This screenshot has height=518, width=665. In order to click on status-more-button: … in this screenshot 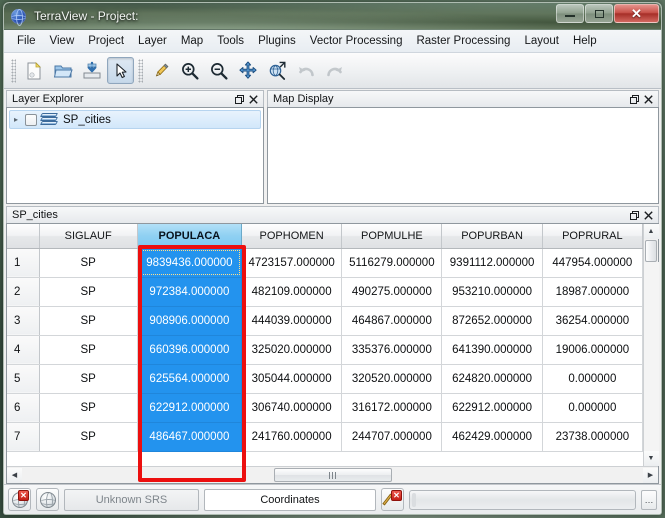, I will do `click(649, 499)`.